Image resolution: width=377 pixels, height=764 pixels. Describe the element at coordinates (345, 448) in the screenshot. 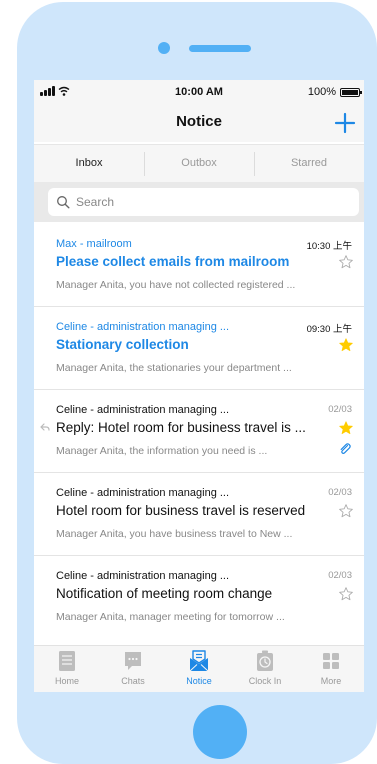

I see `paperclip-icon` at that location.